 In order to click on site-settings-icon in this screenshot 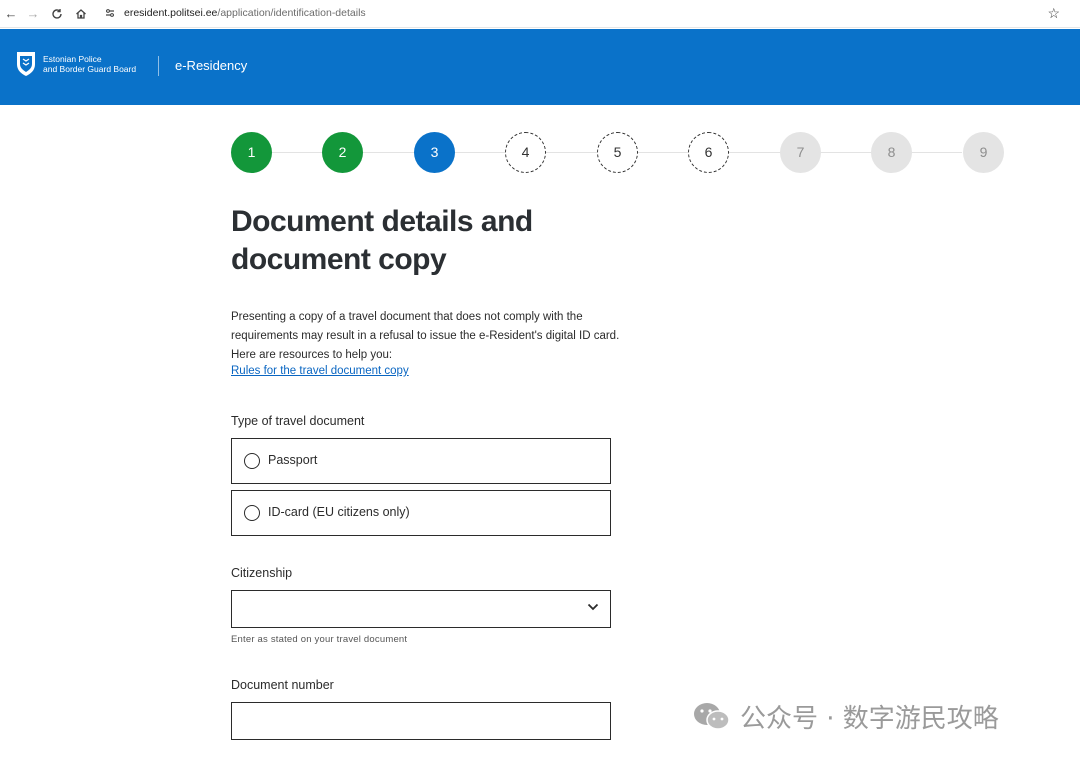, I will do `click(110, 13)`.